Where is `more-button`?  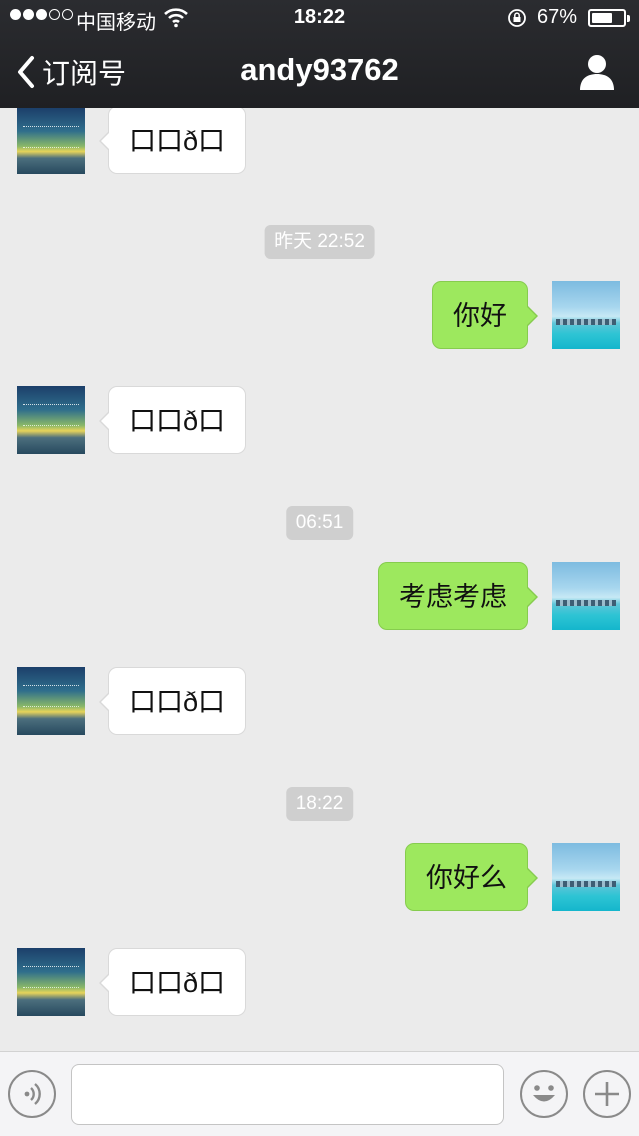
more-button is located at coordinates (607, 1094).